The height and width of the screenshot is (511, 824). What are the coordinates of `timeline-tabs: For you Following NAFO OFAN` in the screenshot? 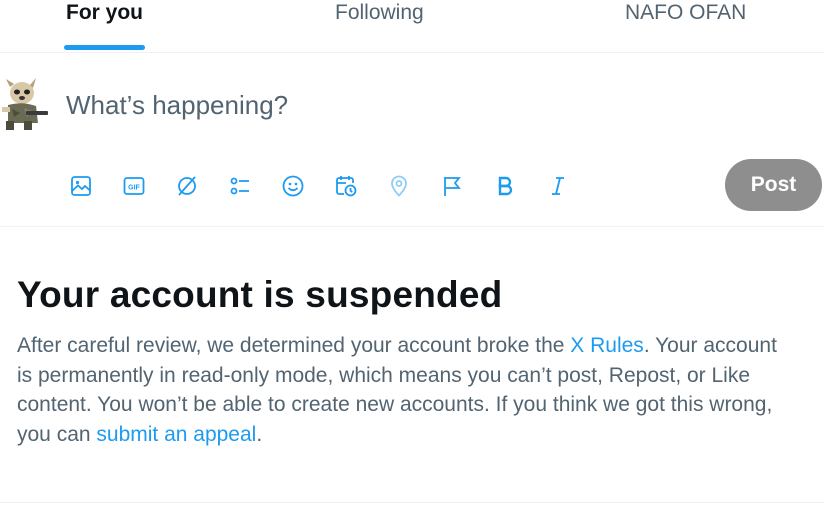 It's located at (412, 26).